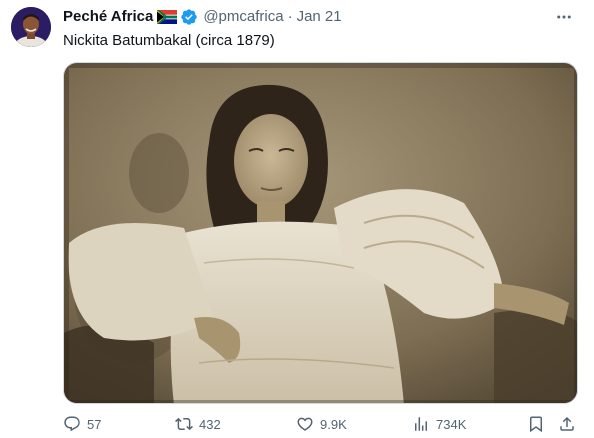 Image resolution: width=594 pixels, height=438 pixels. Describe the element at coordinates (319, 17) in the screenshot. I see `tweet-date: Jan 21` at that location.